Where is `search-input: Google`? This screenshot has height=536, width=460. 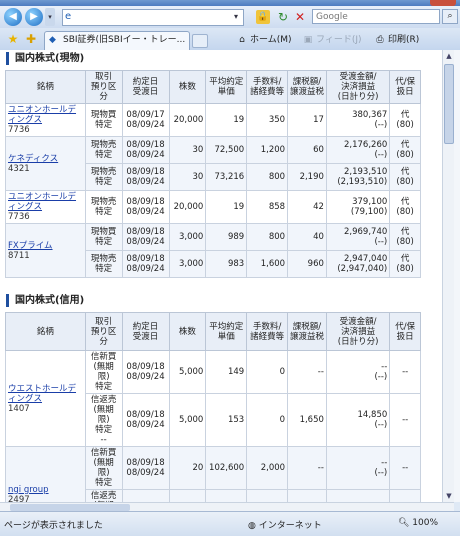 search-input: Google is located at coordinates (376, 16).